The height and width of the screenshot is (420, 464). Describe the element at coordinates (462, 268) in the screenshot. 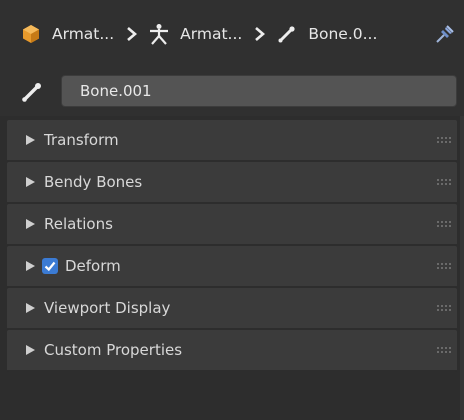

I see `scroll-gutter` at that location.